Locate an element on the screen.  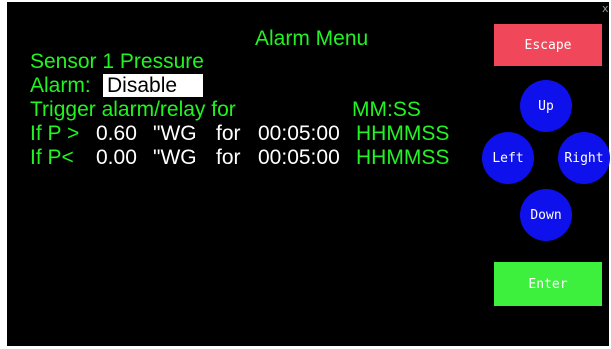
right-button: Right is located at coordinates (584, 158).